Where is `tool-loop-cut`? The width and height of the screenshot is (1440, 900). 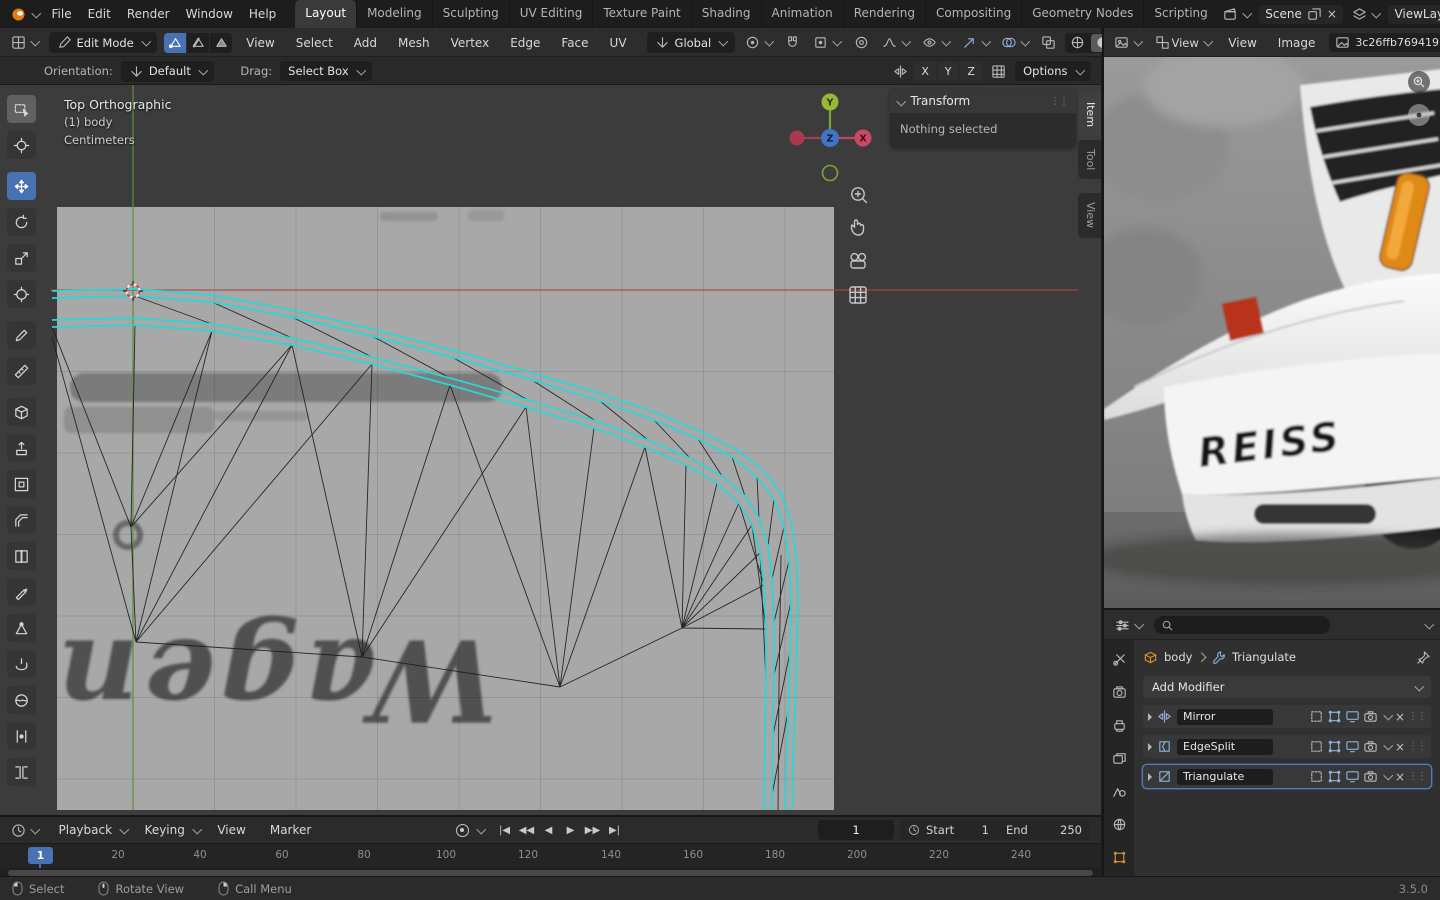
tool-loop-cut is located at coordinates (21, 556).